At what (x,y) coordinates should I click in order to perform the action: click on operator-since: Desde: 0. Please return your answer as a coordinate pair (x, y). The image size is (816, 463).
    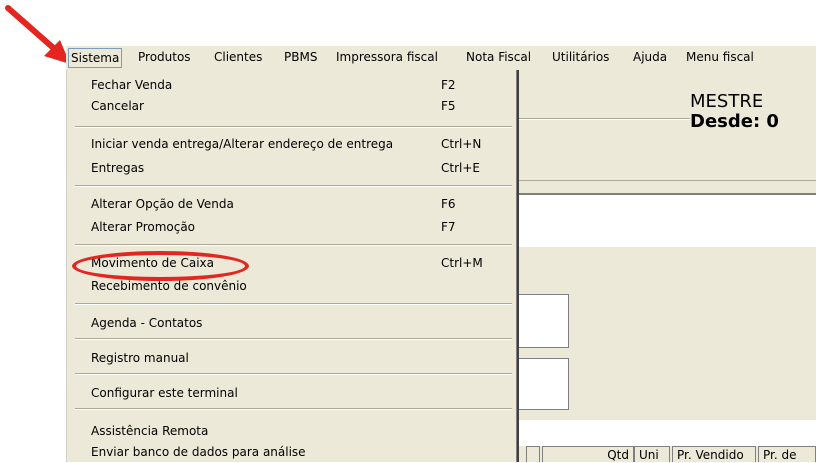
    Looking at the image, I should click on (734, 121).